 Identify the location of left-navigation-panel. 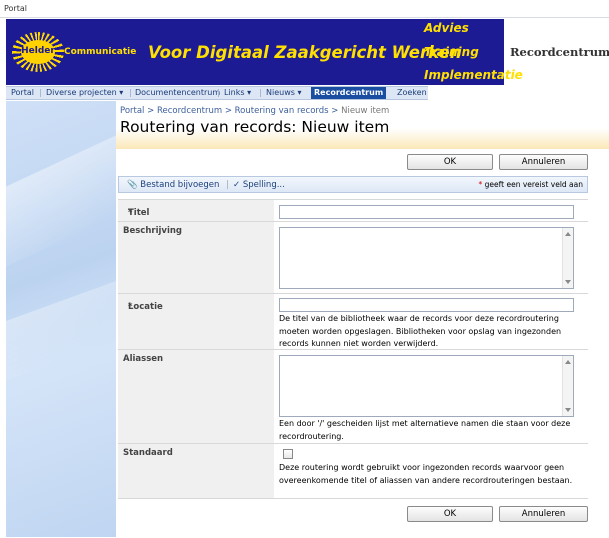
(61, 319).